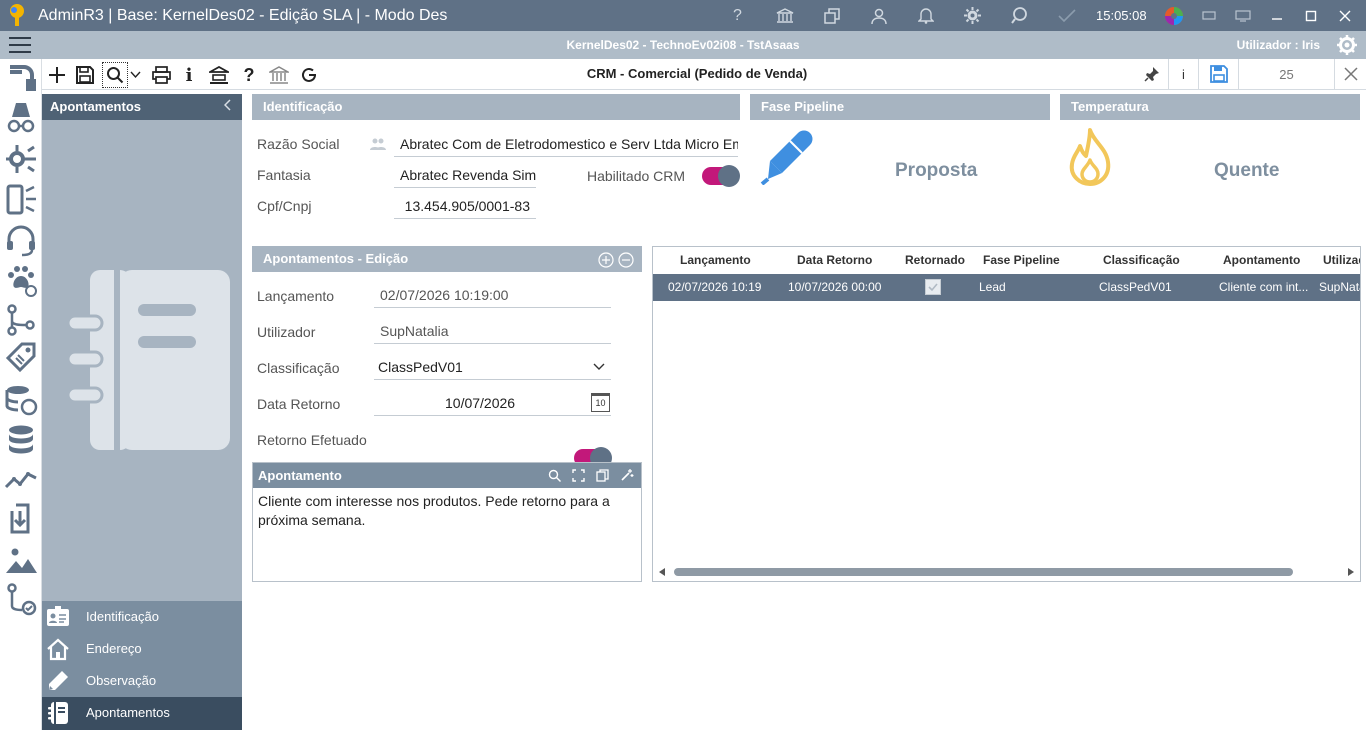  What do you see at coordinates (142, 107) in the screenshot?
I see `side-panel-header: Apontamentos` at bounding box center [142, 107].